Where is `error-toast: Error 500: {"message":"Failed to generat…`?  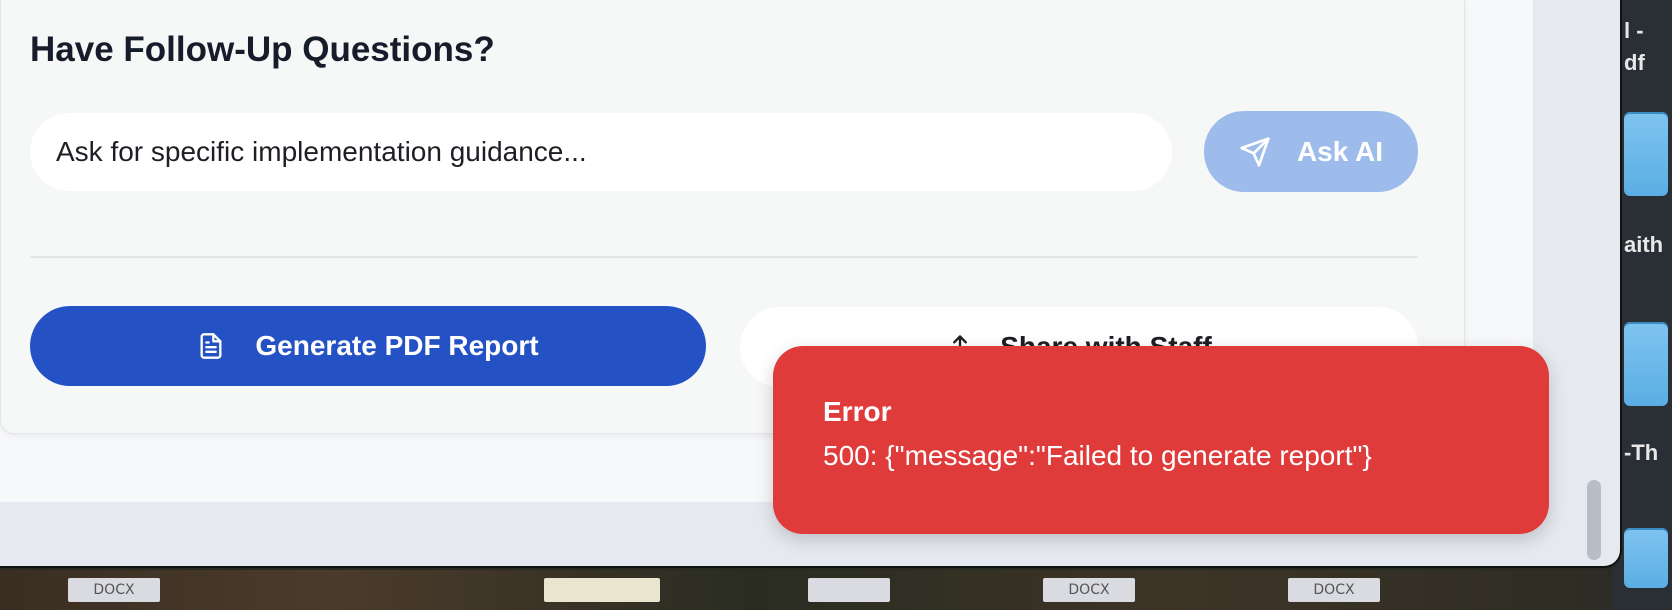
error-toast: Error 500: {"message":"Failed to generat… is located at coordinates (1161, 440).